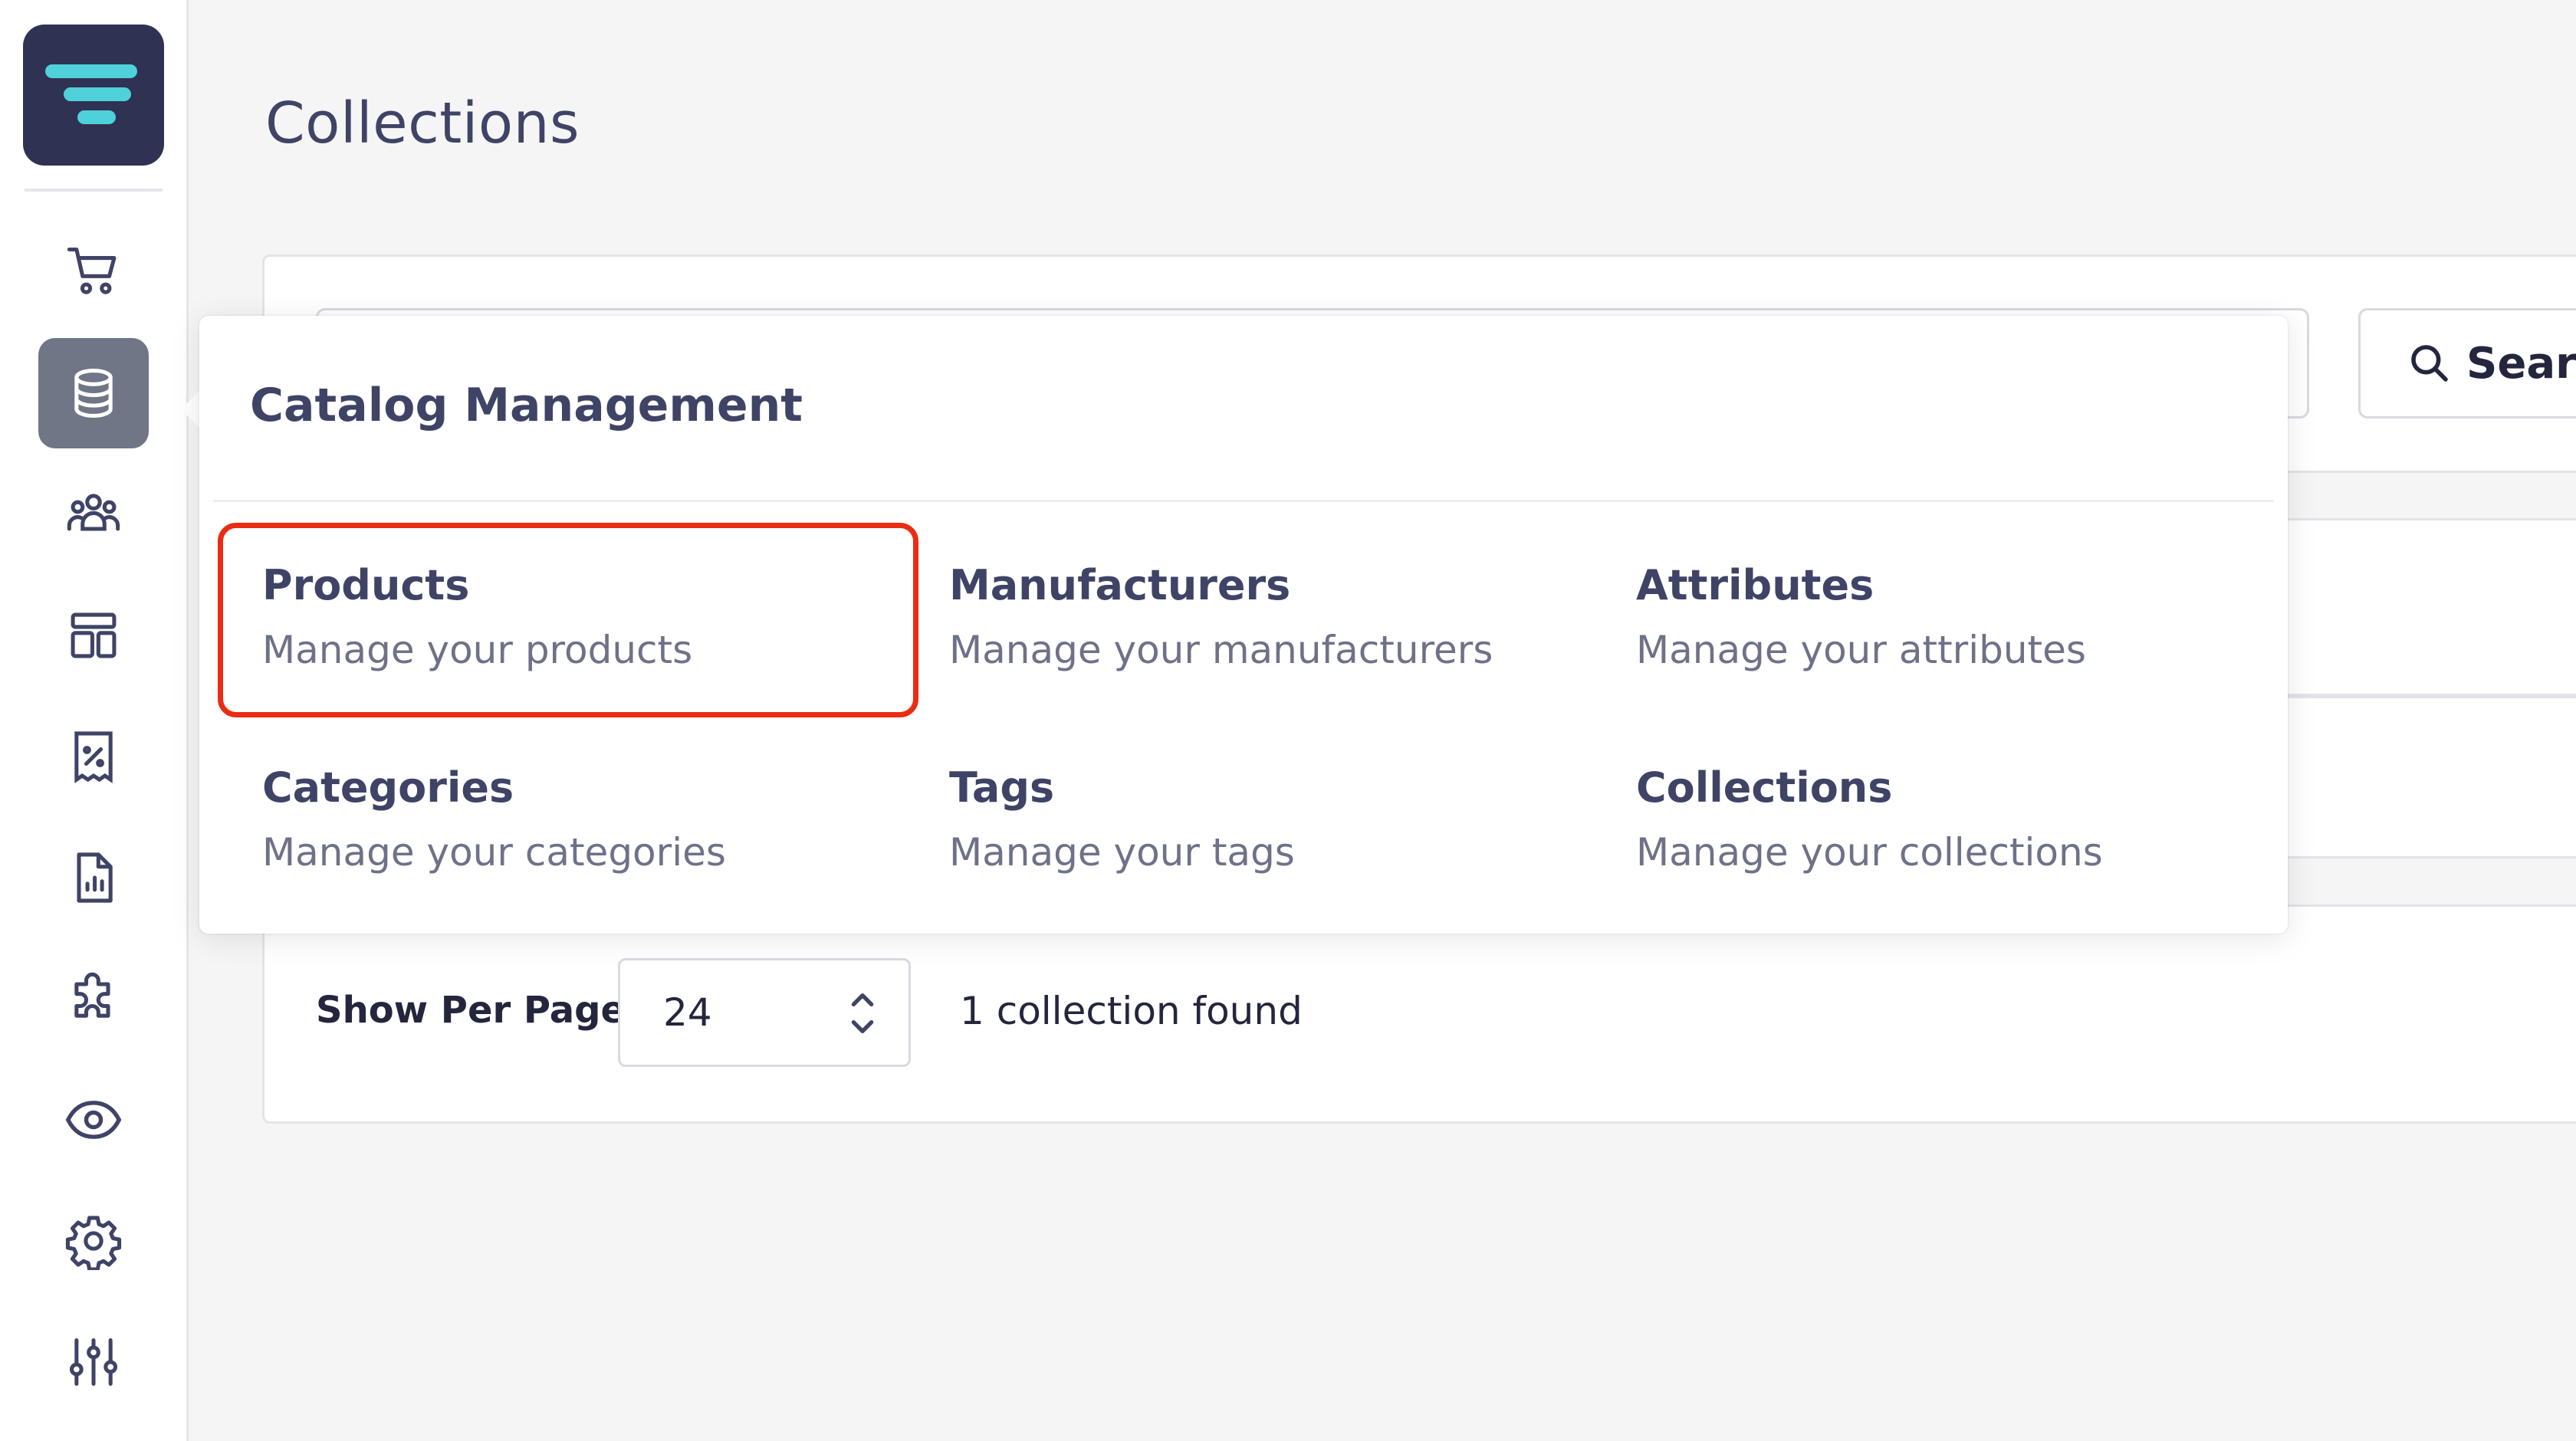 Image resolution: width=2576 pixels, height=1441 pixels. I want to click on menu-item-title: Categories, so click(388, 787).